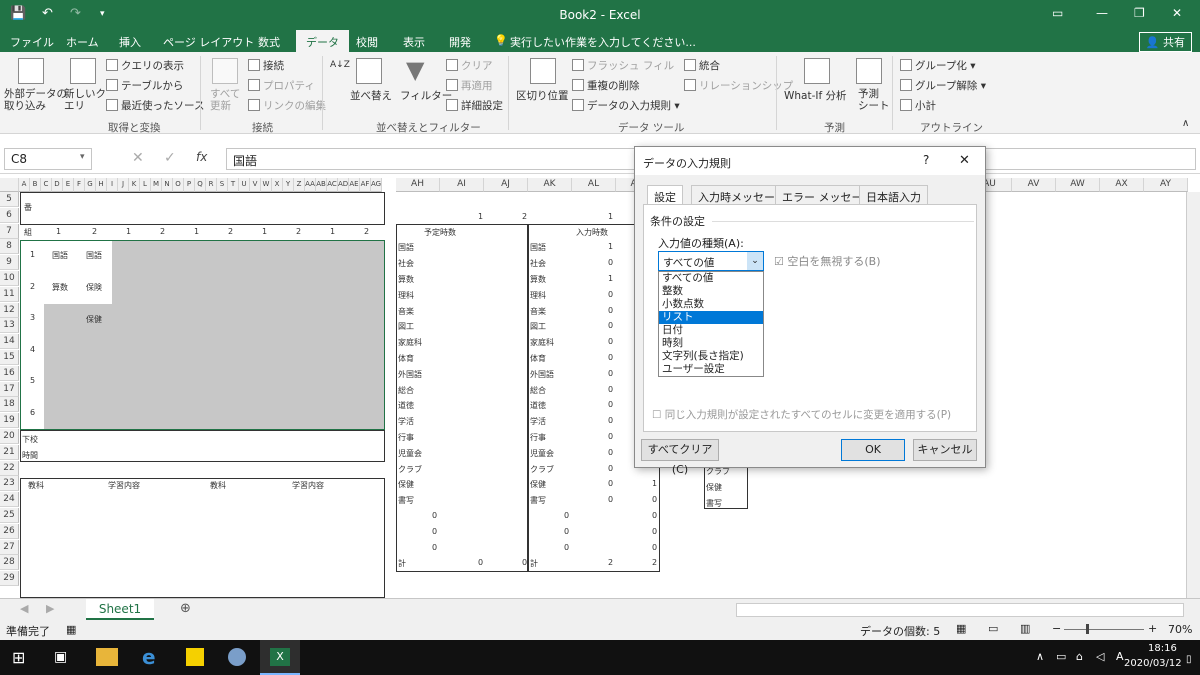 Image resolution: width=1200 pixels, height=675 pixels. I want to click on row-header: 11, so click(9, 294).